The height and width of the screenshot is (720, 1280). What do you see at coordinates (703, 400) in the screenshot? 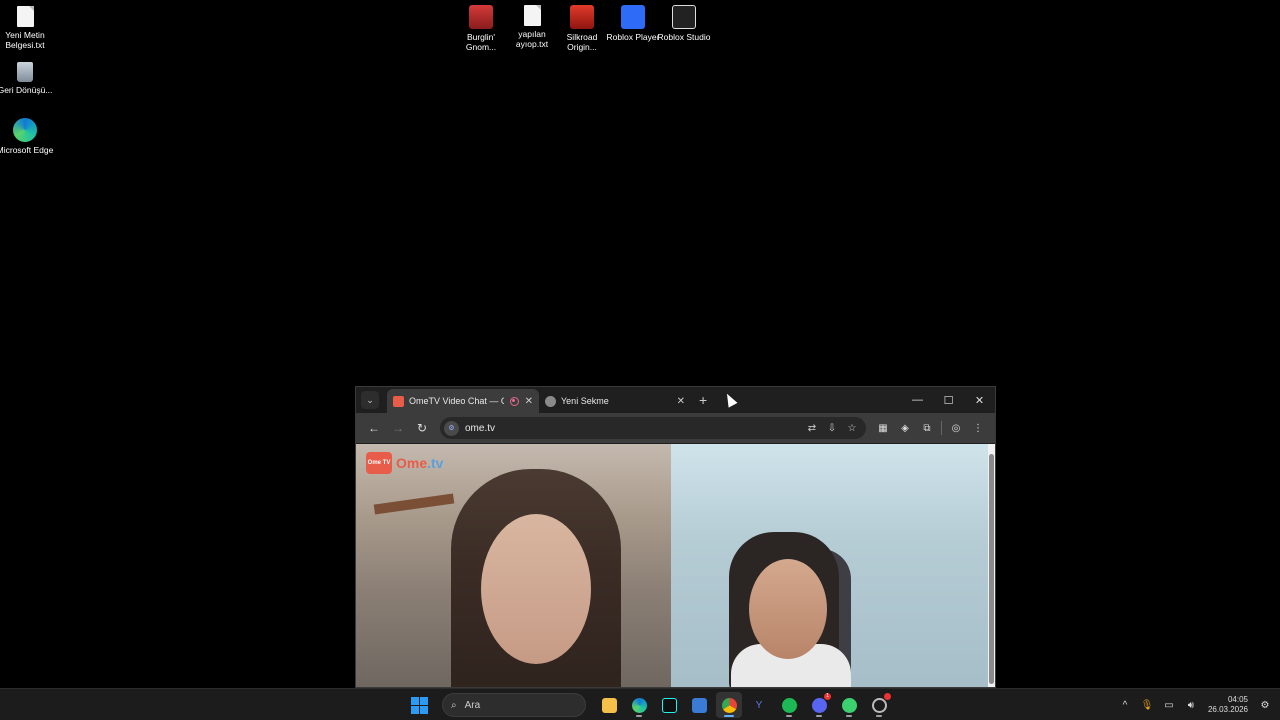
I see `new-tab-button: +` at bounding box center [703, 400].